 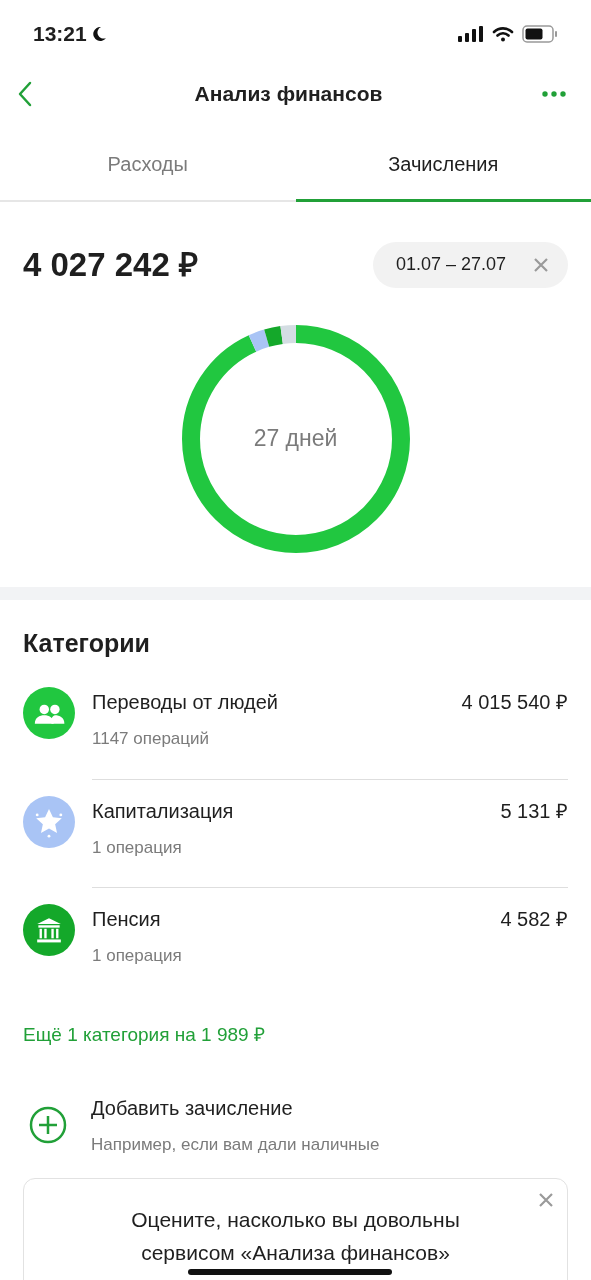 I want to click on category-name: Капитализация, so click(x=163, y=811).